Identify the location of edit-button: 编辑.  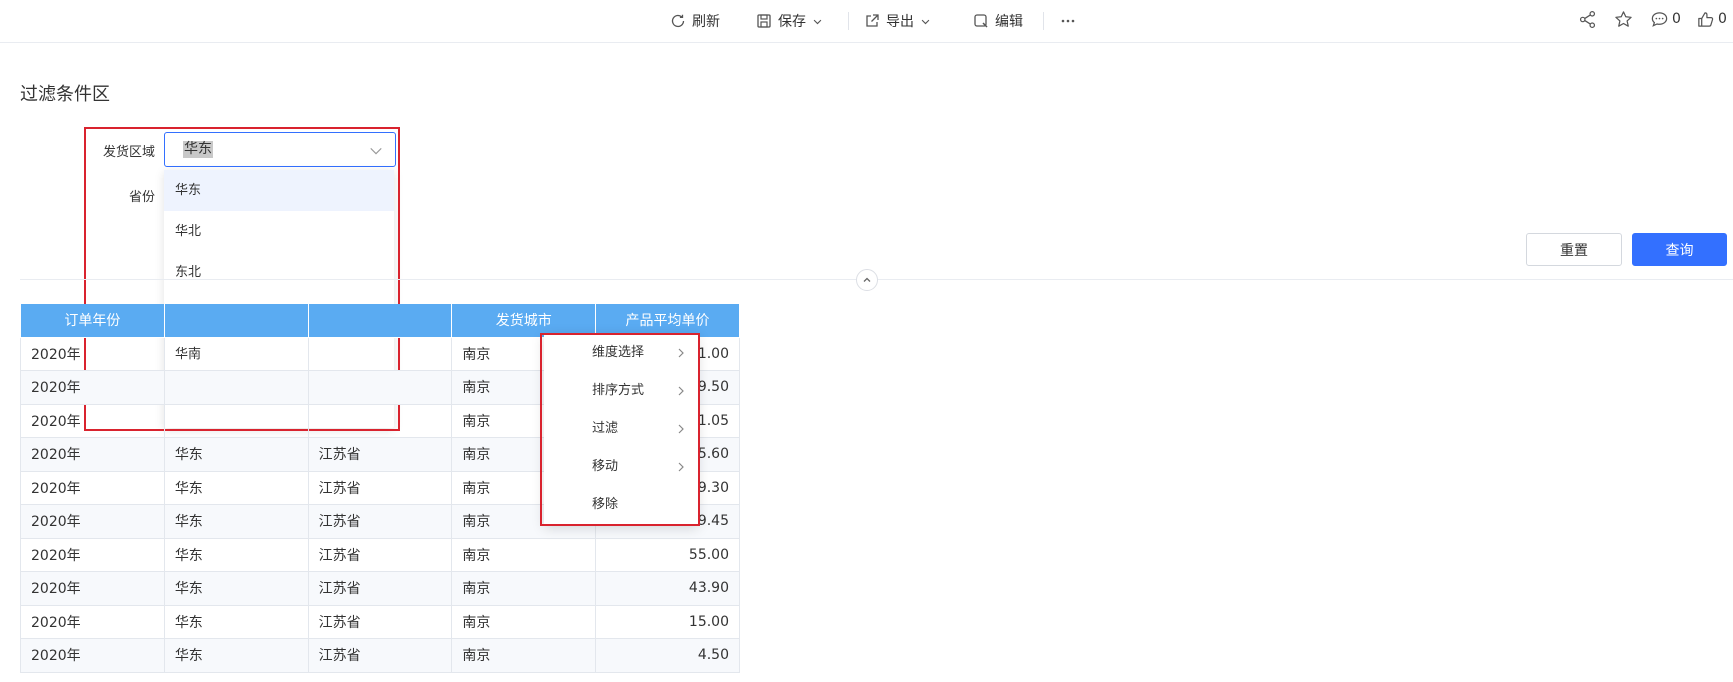
(998, 21).